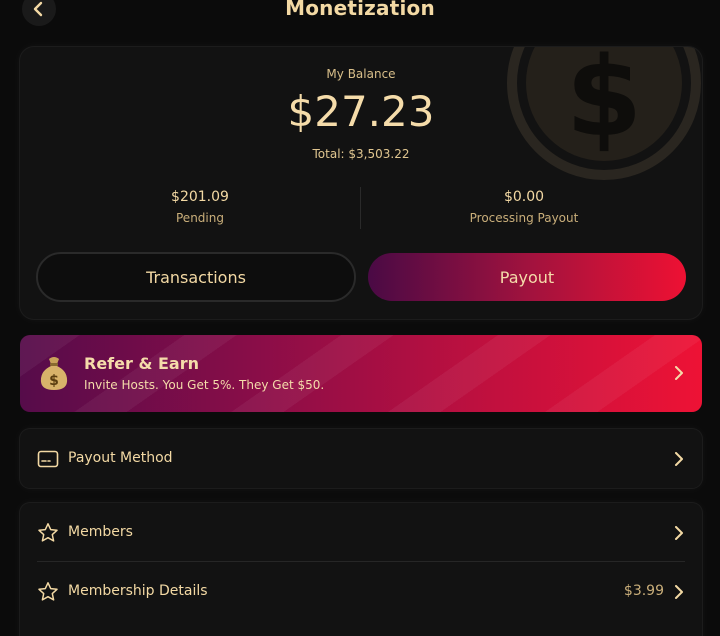  Describe the element at coordinates (120, 458) in the screenshot. I see `payout-method-label: Payout Method` at that location.